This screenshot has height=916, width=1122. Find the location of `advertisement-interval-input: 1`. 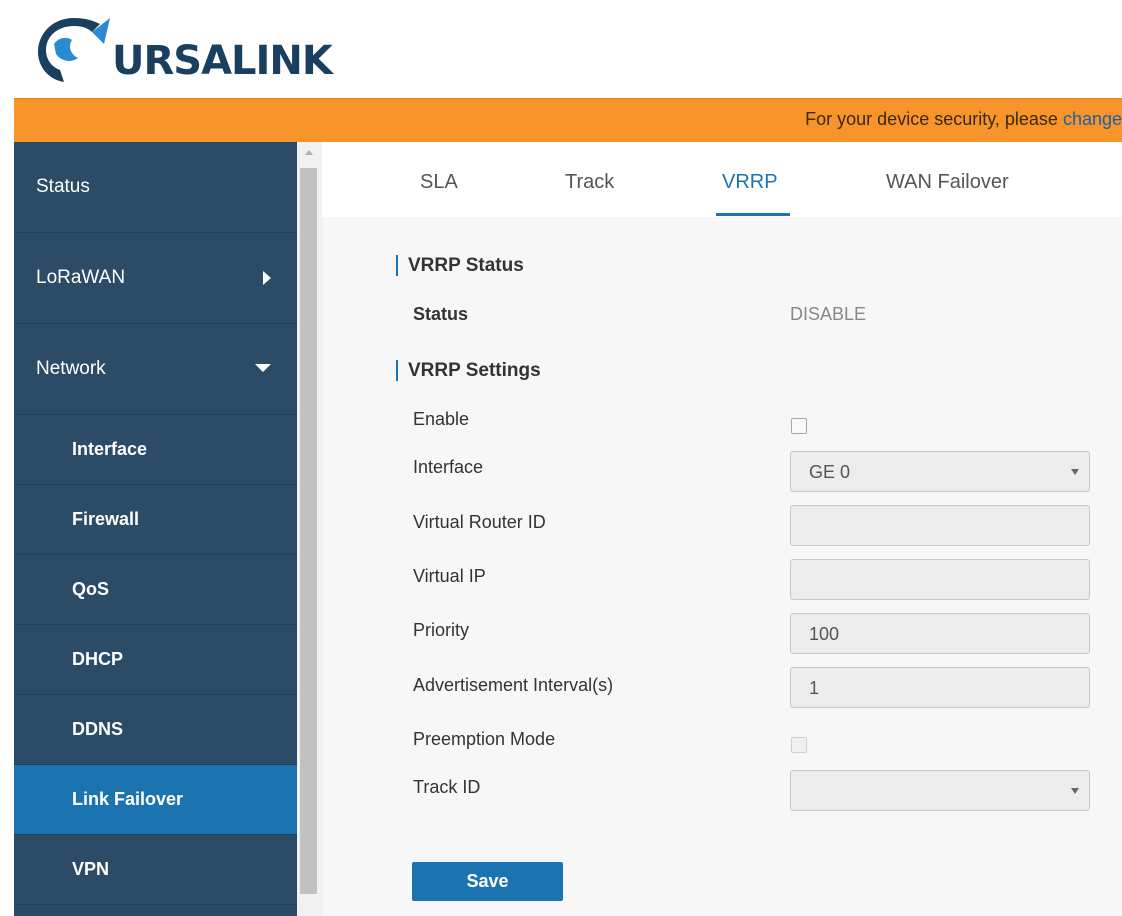

advertisement-interval-input: 1 is located at coordinates (940, 687).